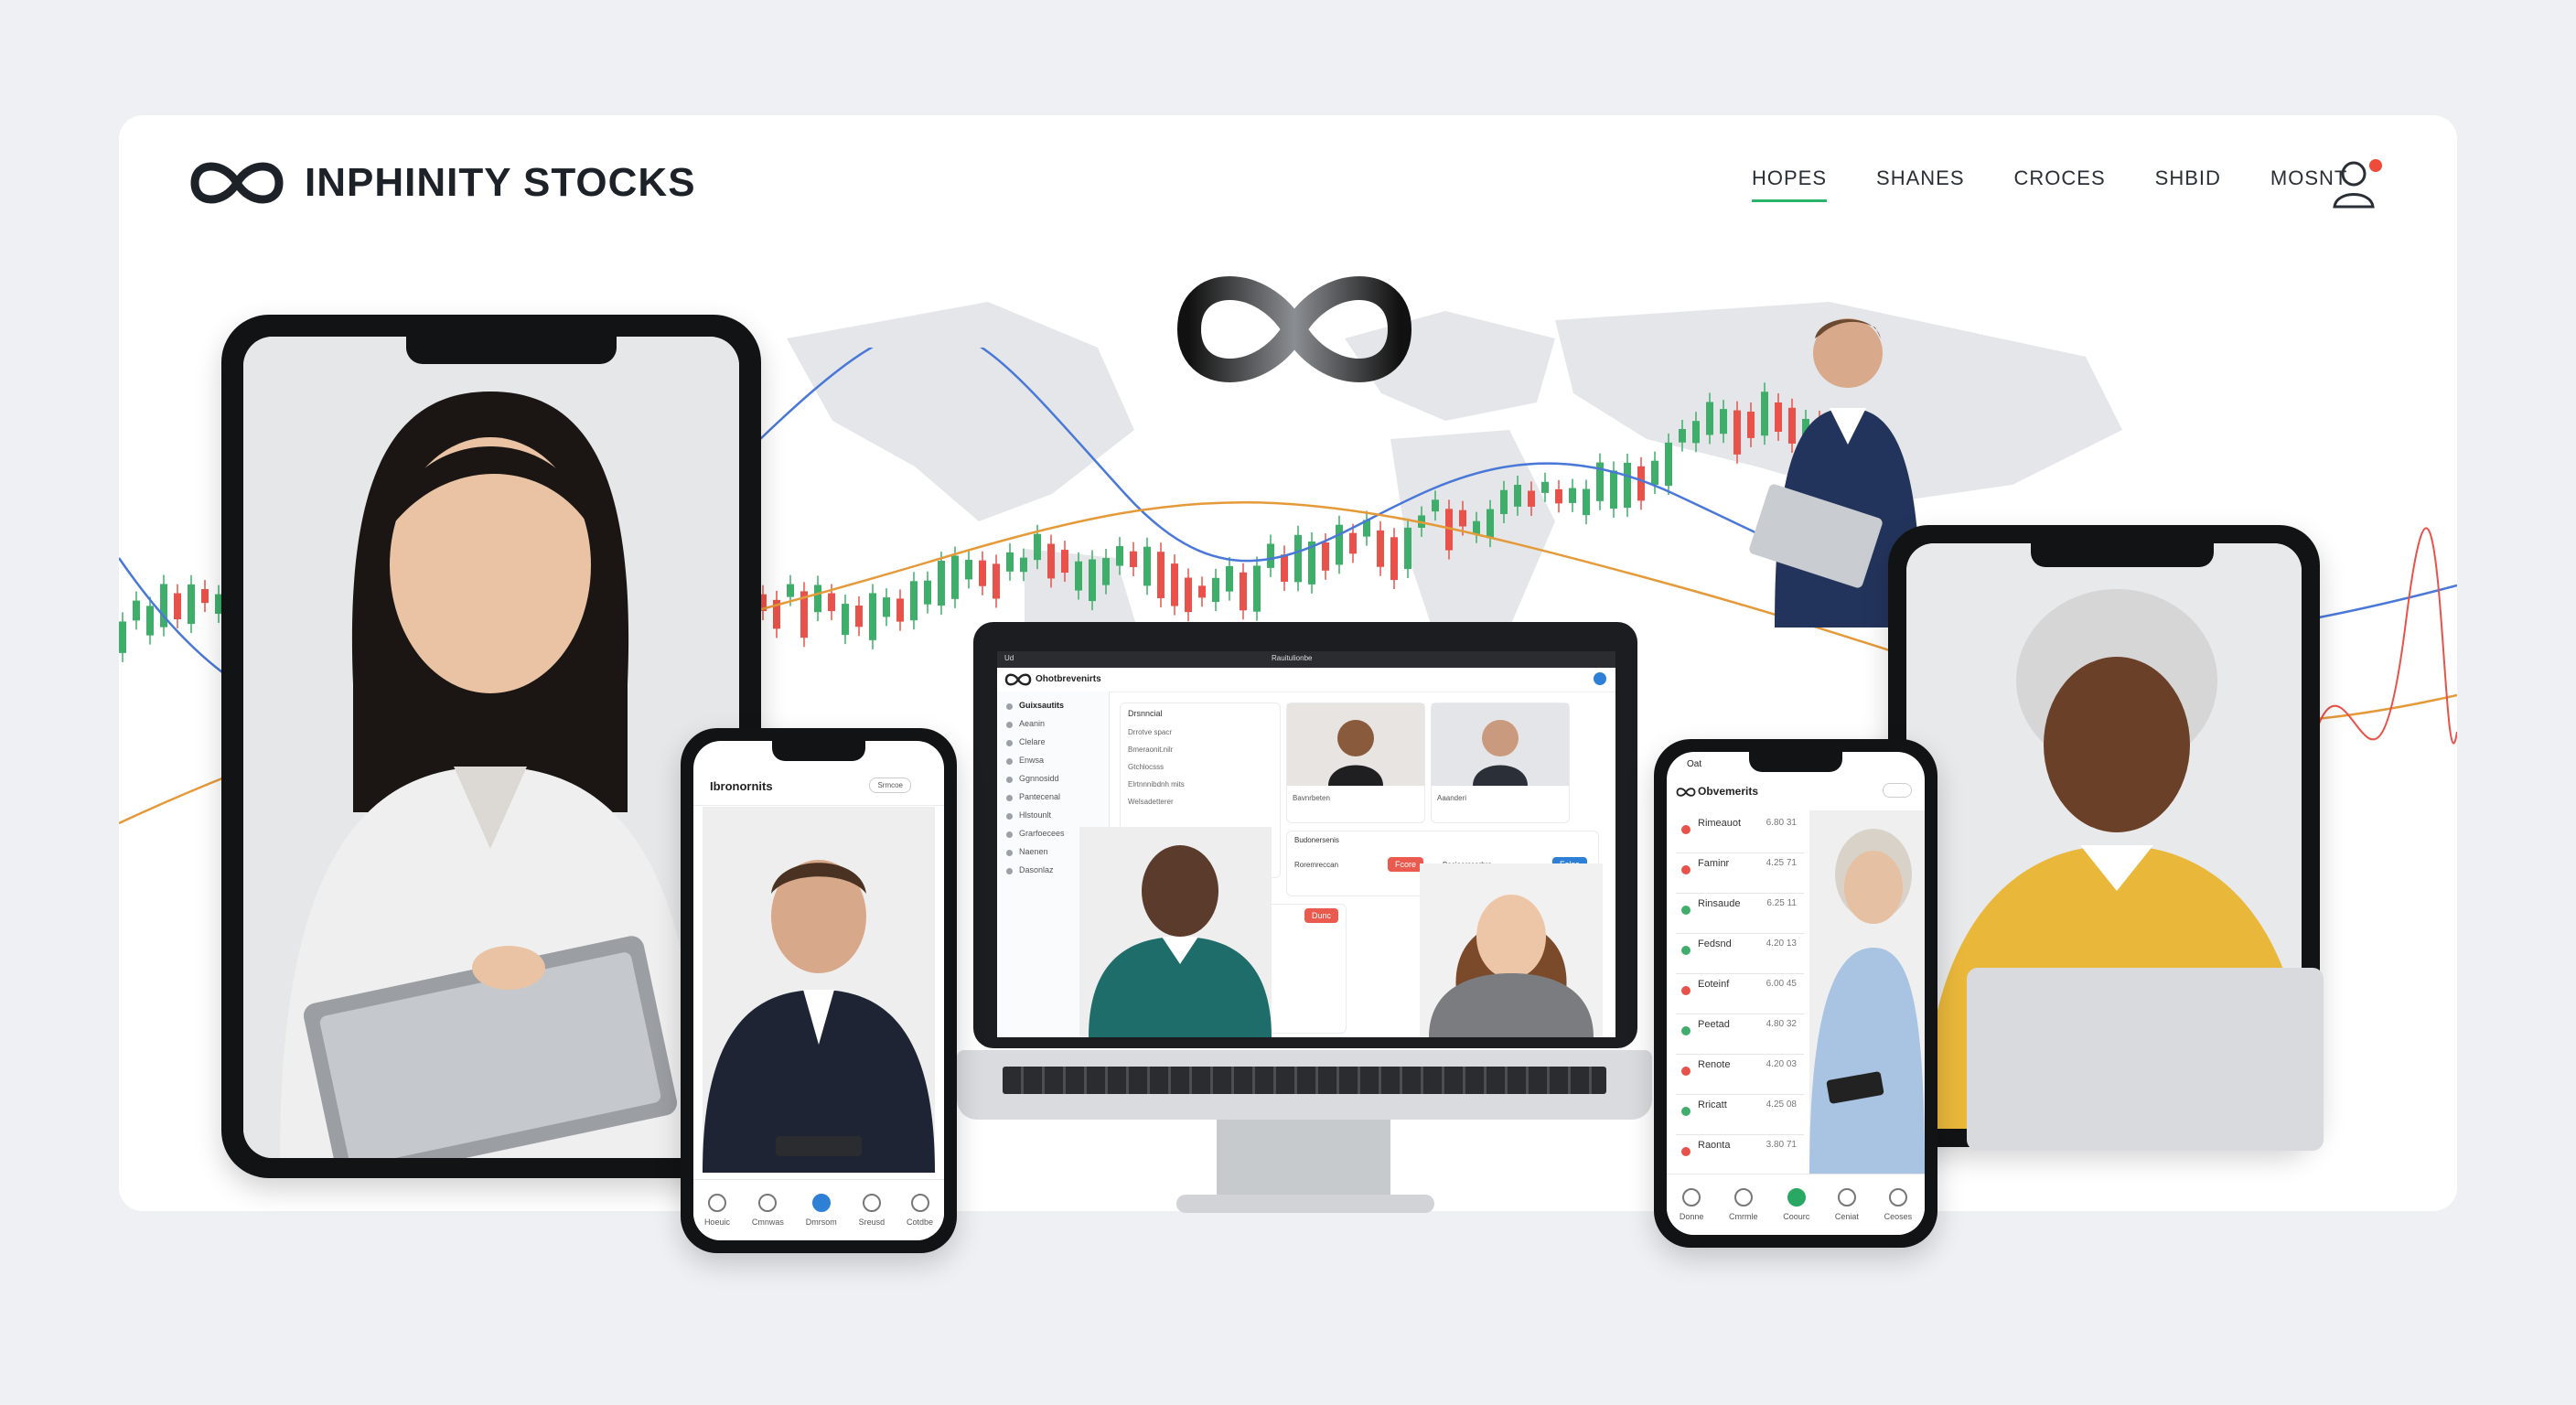 The image size is (2576, 1405). What do you see at coordinates (1897, 790) in the screenshot?
I see `header-button` at bounding box center [1897, 790].